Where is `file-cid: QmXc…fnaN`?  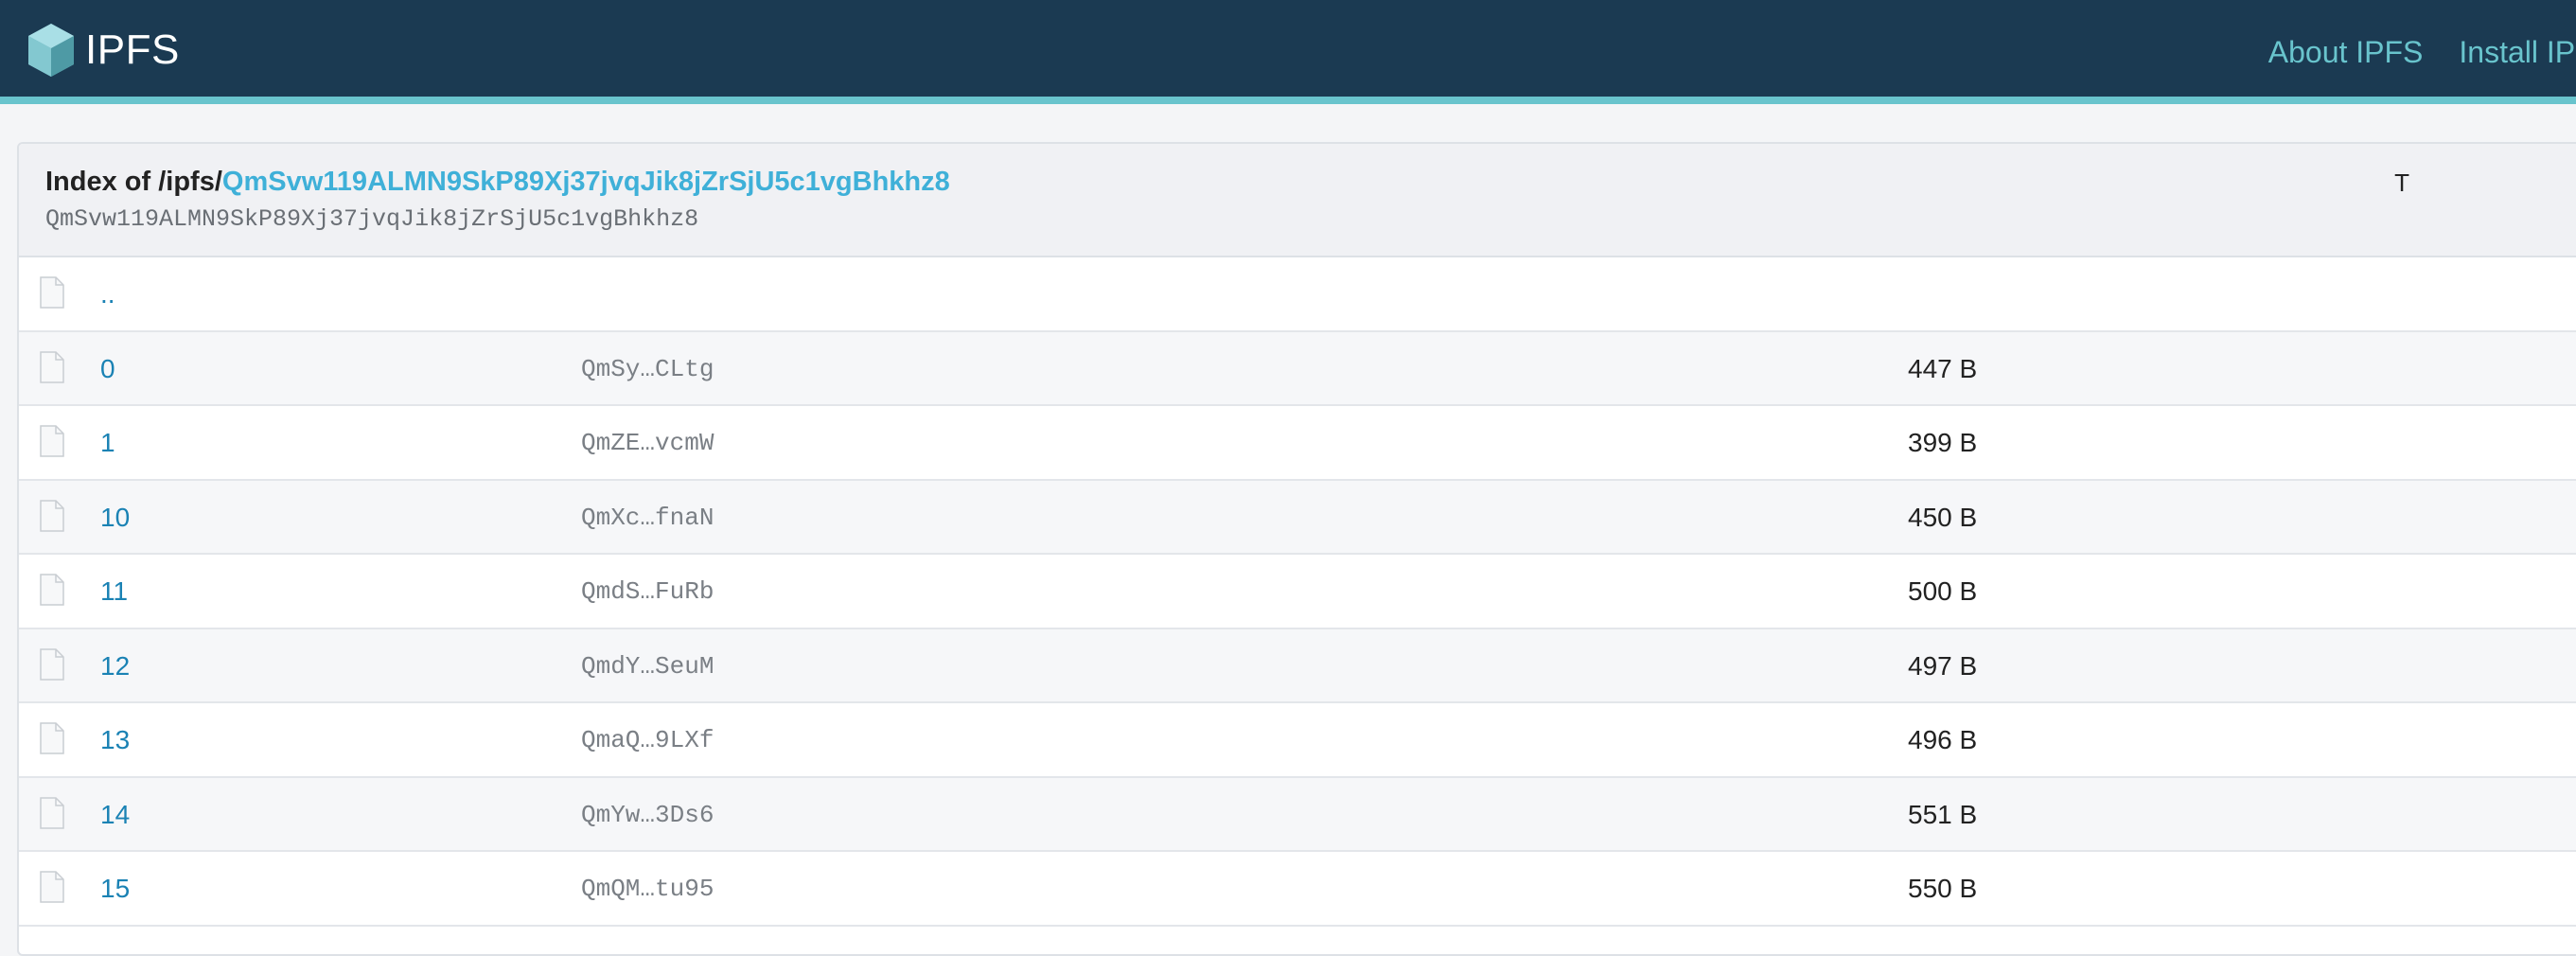
file-cid: QmXc…fnaN is located at coordinates (647, 518).